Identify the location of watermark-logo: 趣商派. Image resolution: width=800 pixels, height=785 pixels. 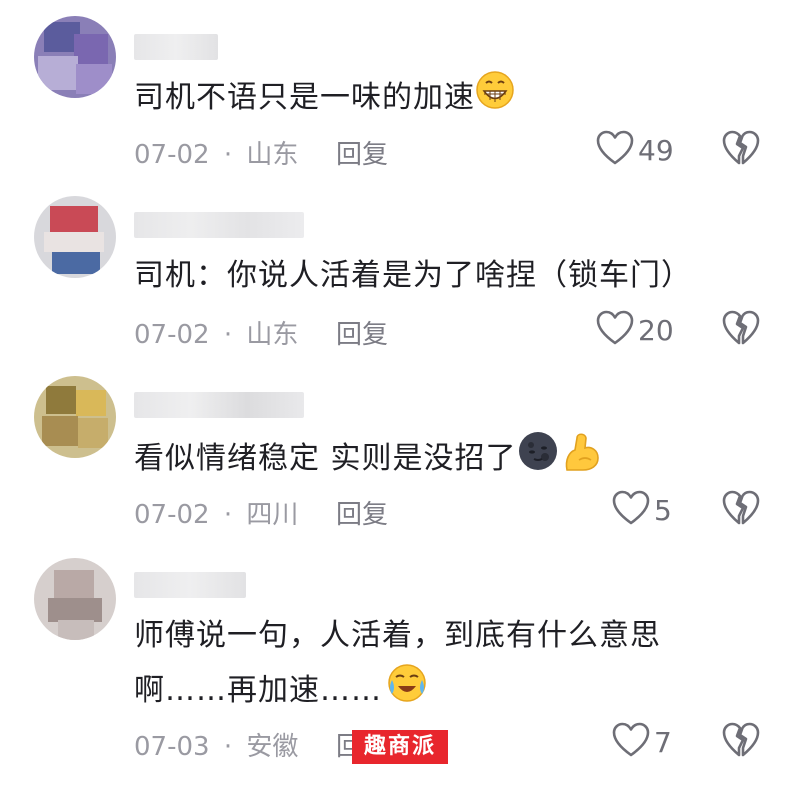
(400, 747).